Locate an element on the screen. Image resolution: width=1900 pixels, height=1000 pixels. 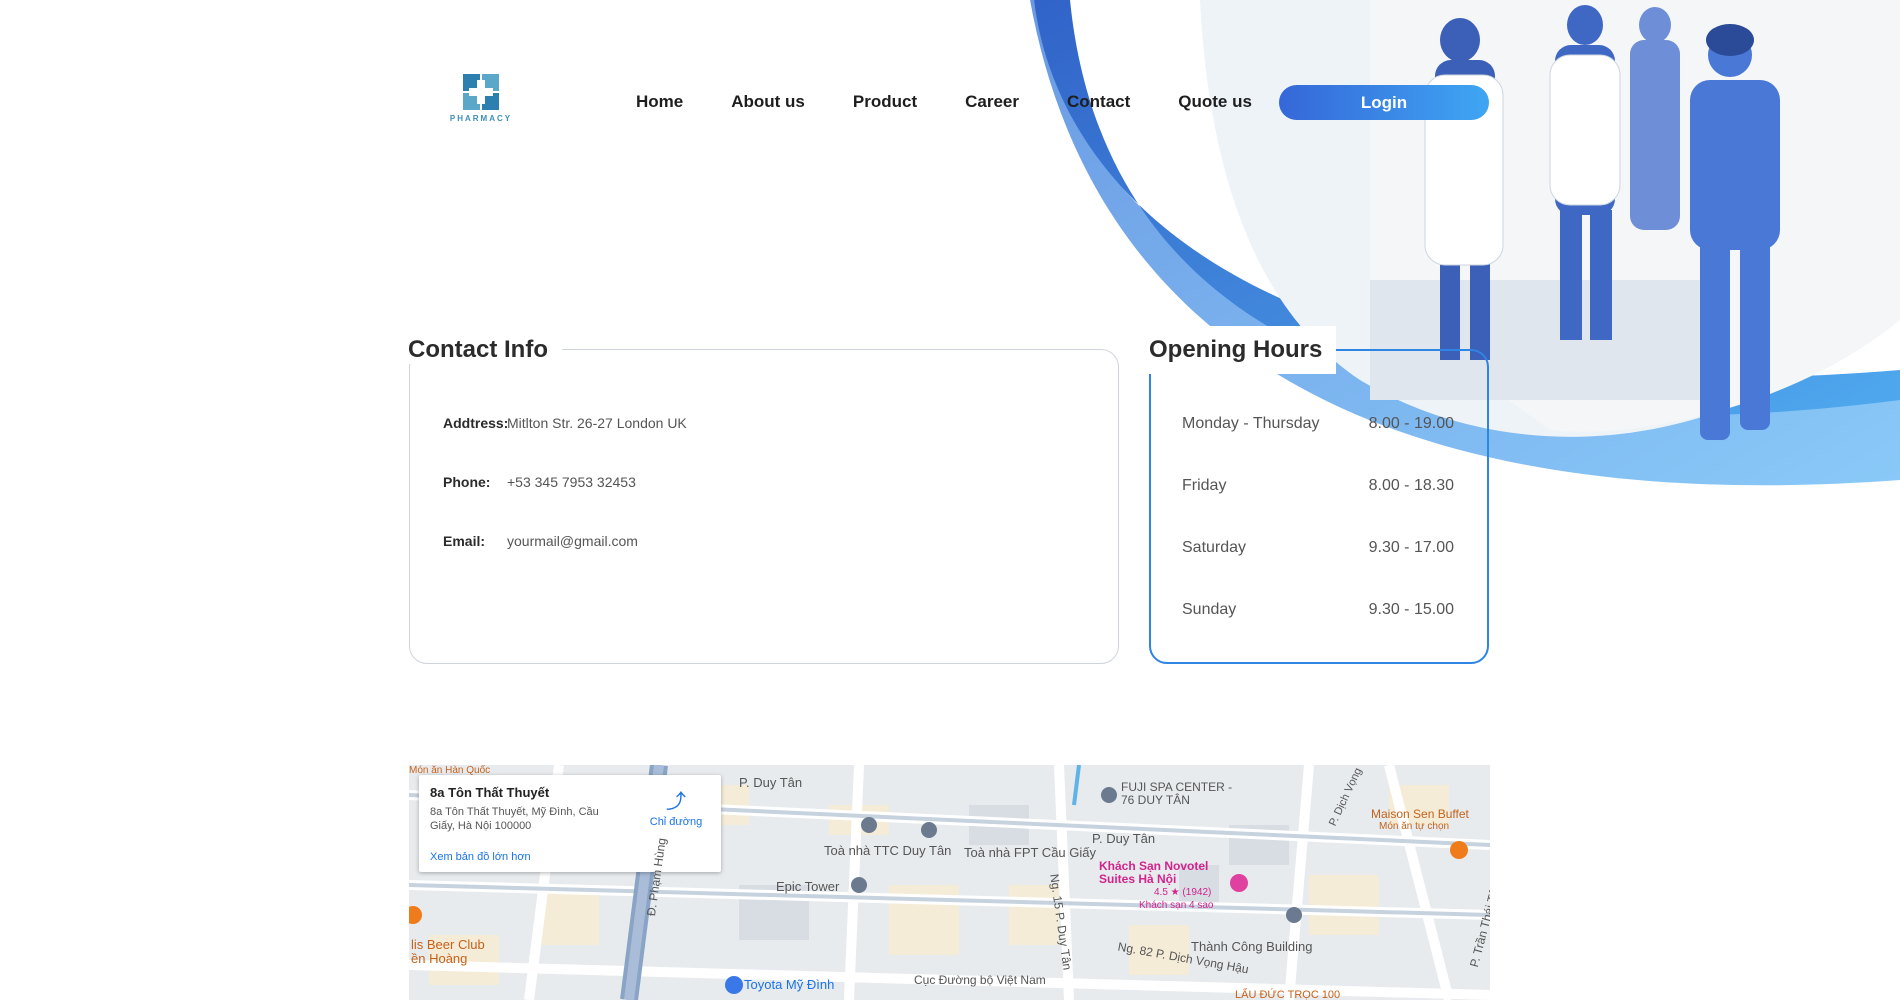
popup-title: 8a Tôn Thất Thuyết is located at coordinates (490, 792).